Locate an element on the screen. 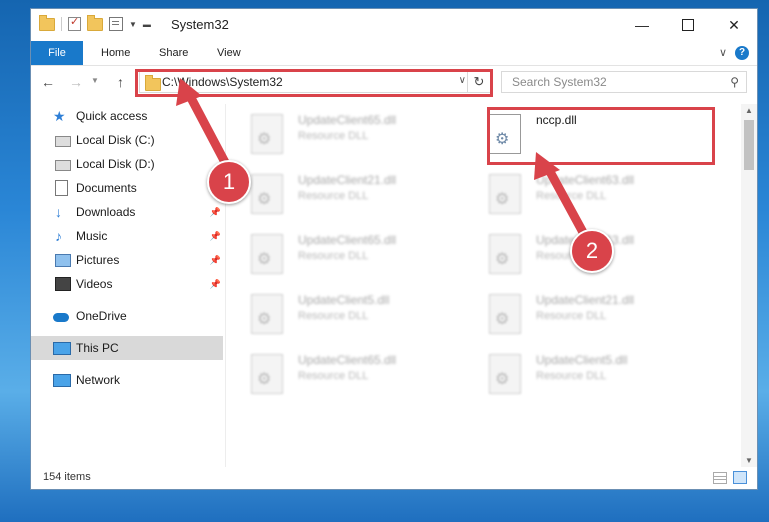 This screenshot has height=522, width=769. step-1-badge: 1 is located at coordinates (229, 182).